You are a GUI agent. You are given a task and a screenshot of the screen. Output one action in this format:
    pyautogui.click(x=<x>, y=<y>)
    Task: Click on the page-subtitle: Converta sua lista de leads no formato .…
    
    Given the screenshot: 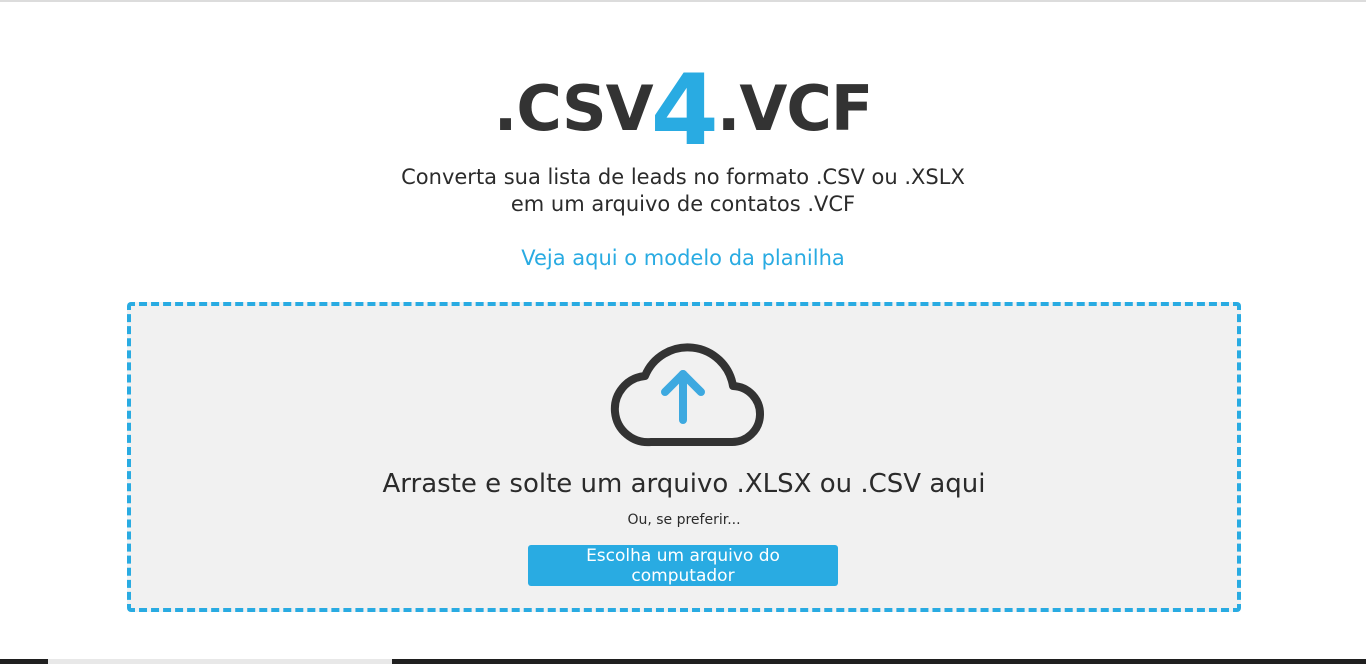 What is the action you would take?
    pyautogui.click(x=683, y=190)
    